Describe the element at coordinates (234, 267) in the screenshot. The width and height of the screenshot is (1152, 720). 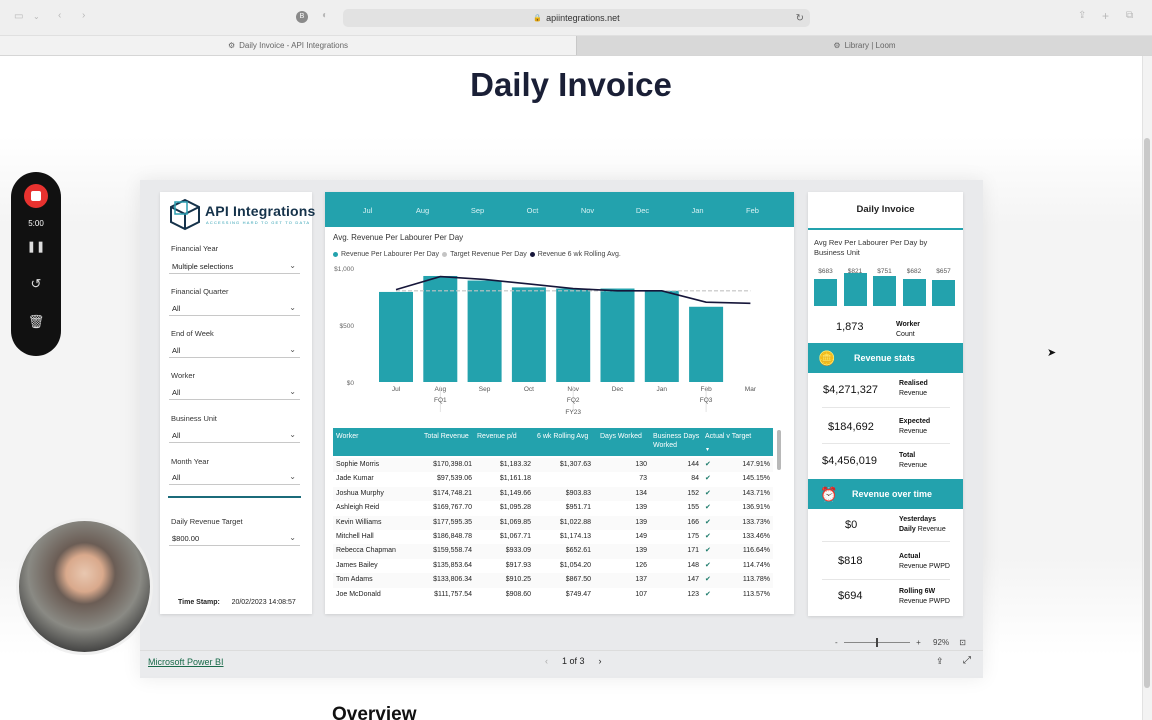
I see `financial-year-dropdown: Multiple selections ⌄` at that location.